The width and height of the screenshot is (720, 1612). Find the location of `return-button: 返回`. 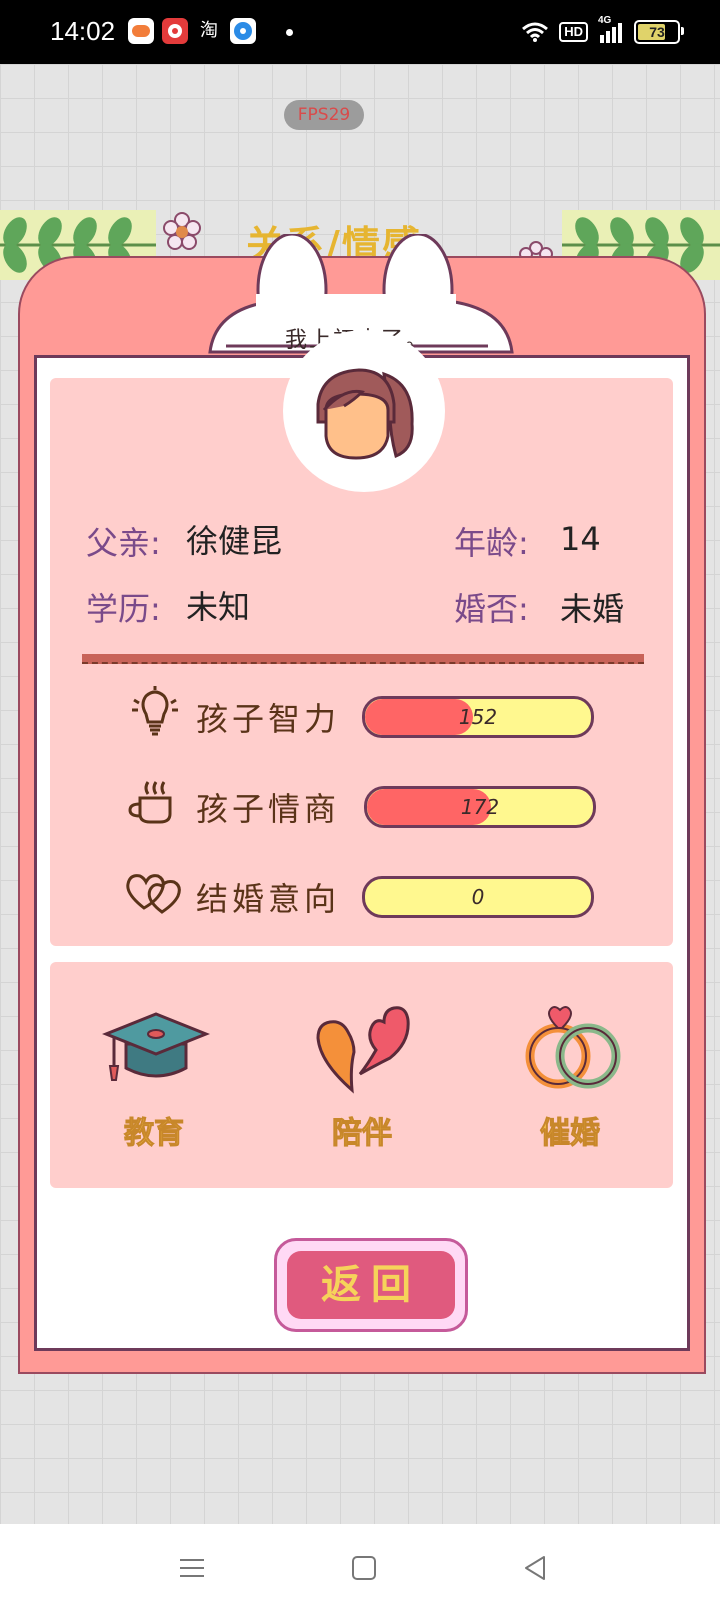

return-button: 返回 is located at coordinates (371, 1285).